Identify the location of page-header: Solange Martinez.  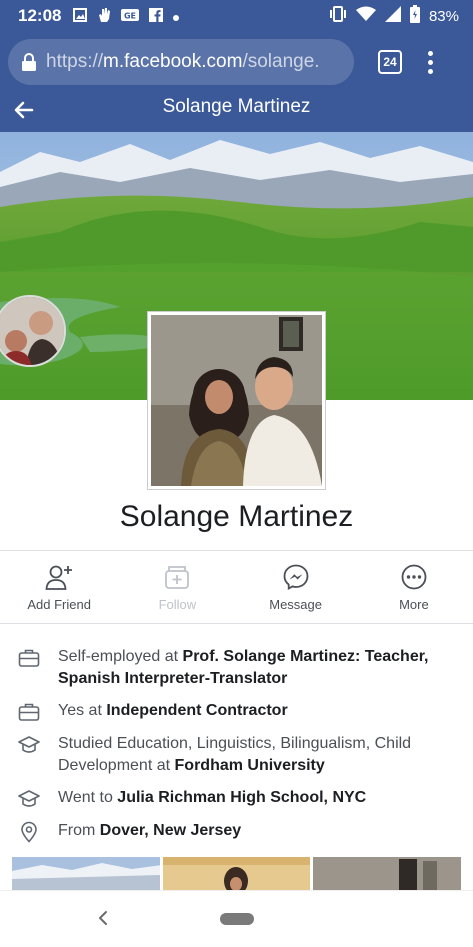
(236, 112).